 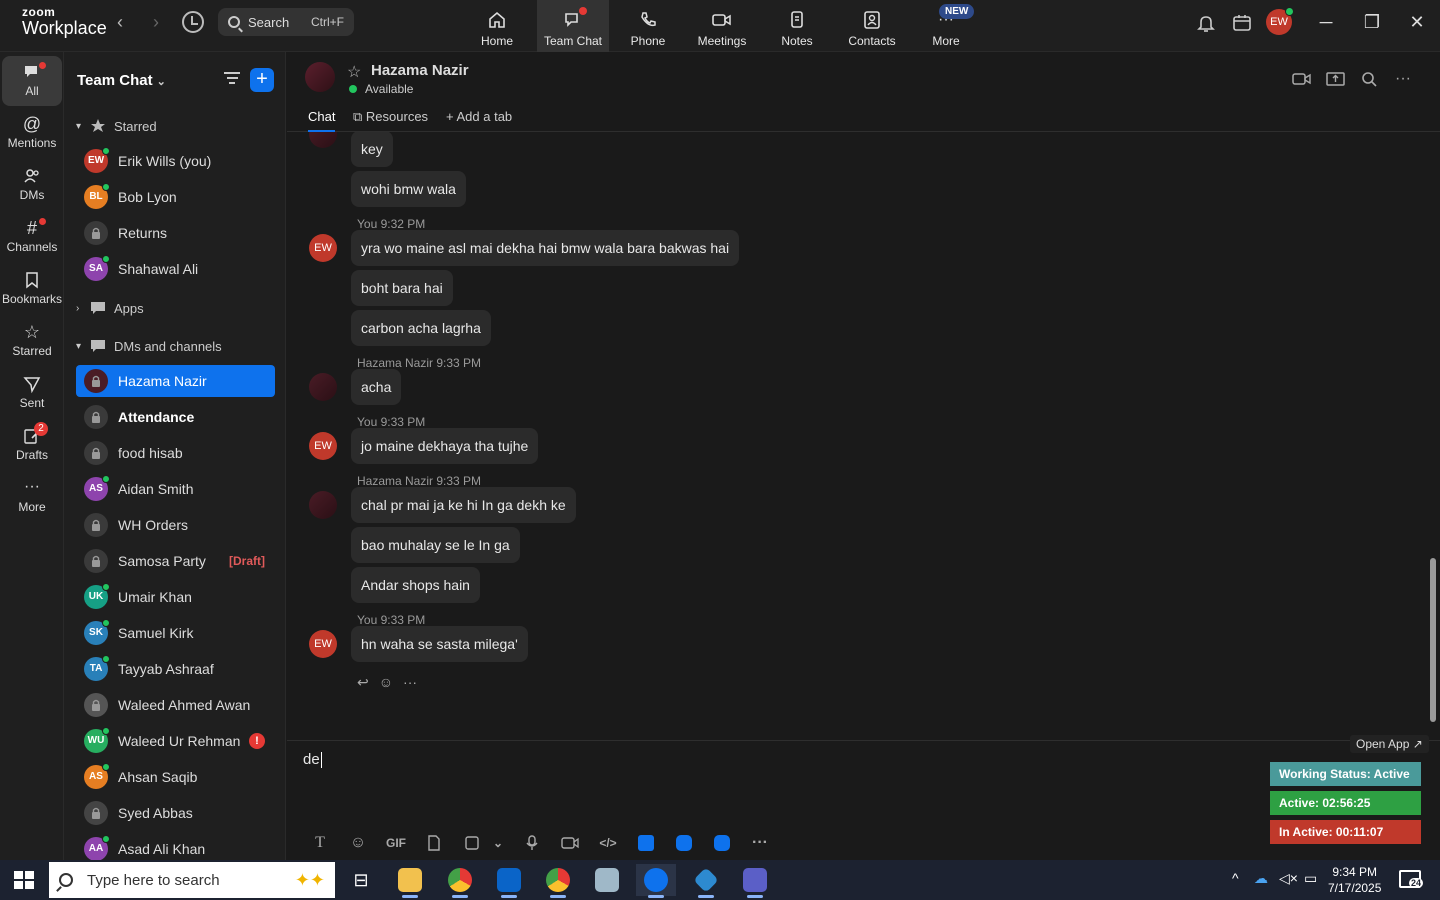 I want to click on minimize-icon: ─, so click(x=1326, y=22).